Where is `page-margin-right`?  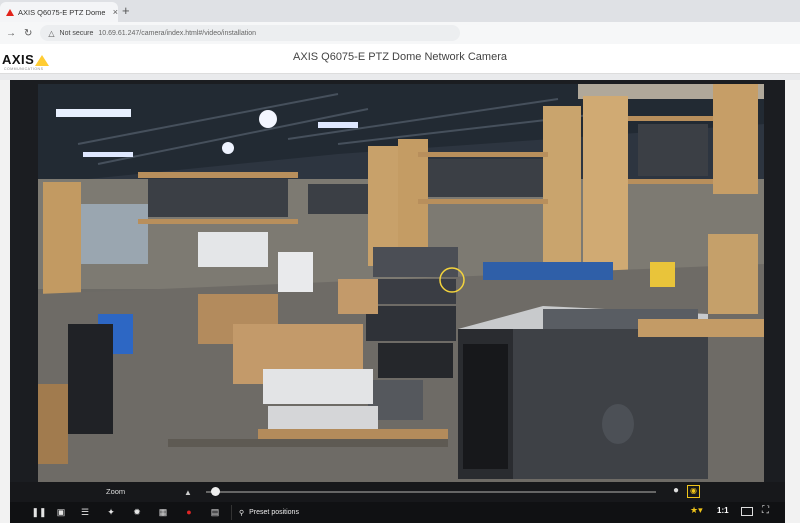 page-margin-right is located at coordinates (792, 301).